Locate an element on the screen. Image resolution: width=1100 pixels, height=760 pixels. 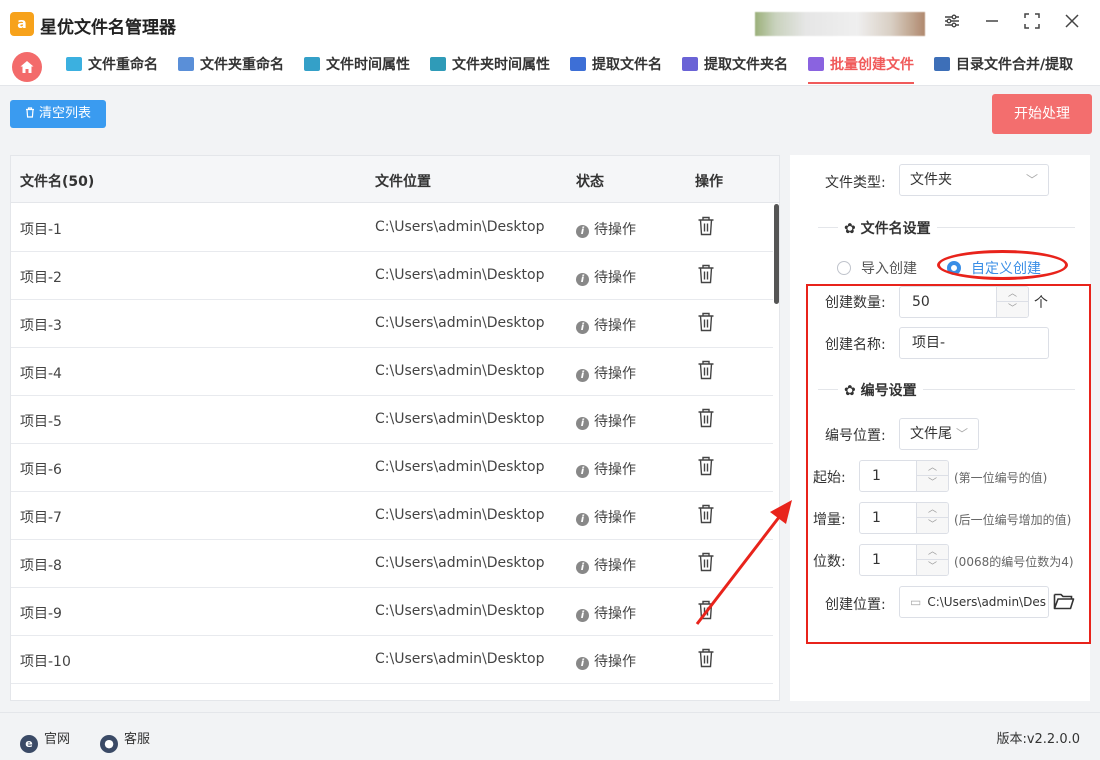
minimize-icon is located at coordinates (992, 24).